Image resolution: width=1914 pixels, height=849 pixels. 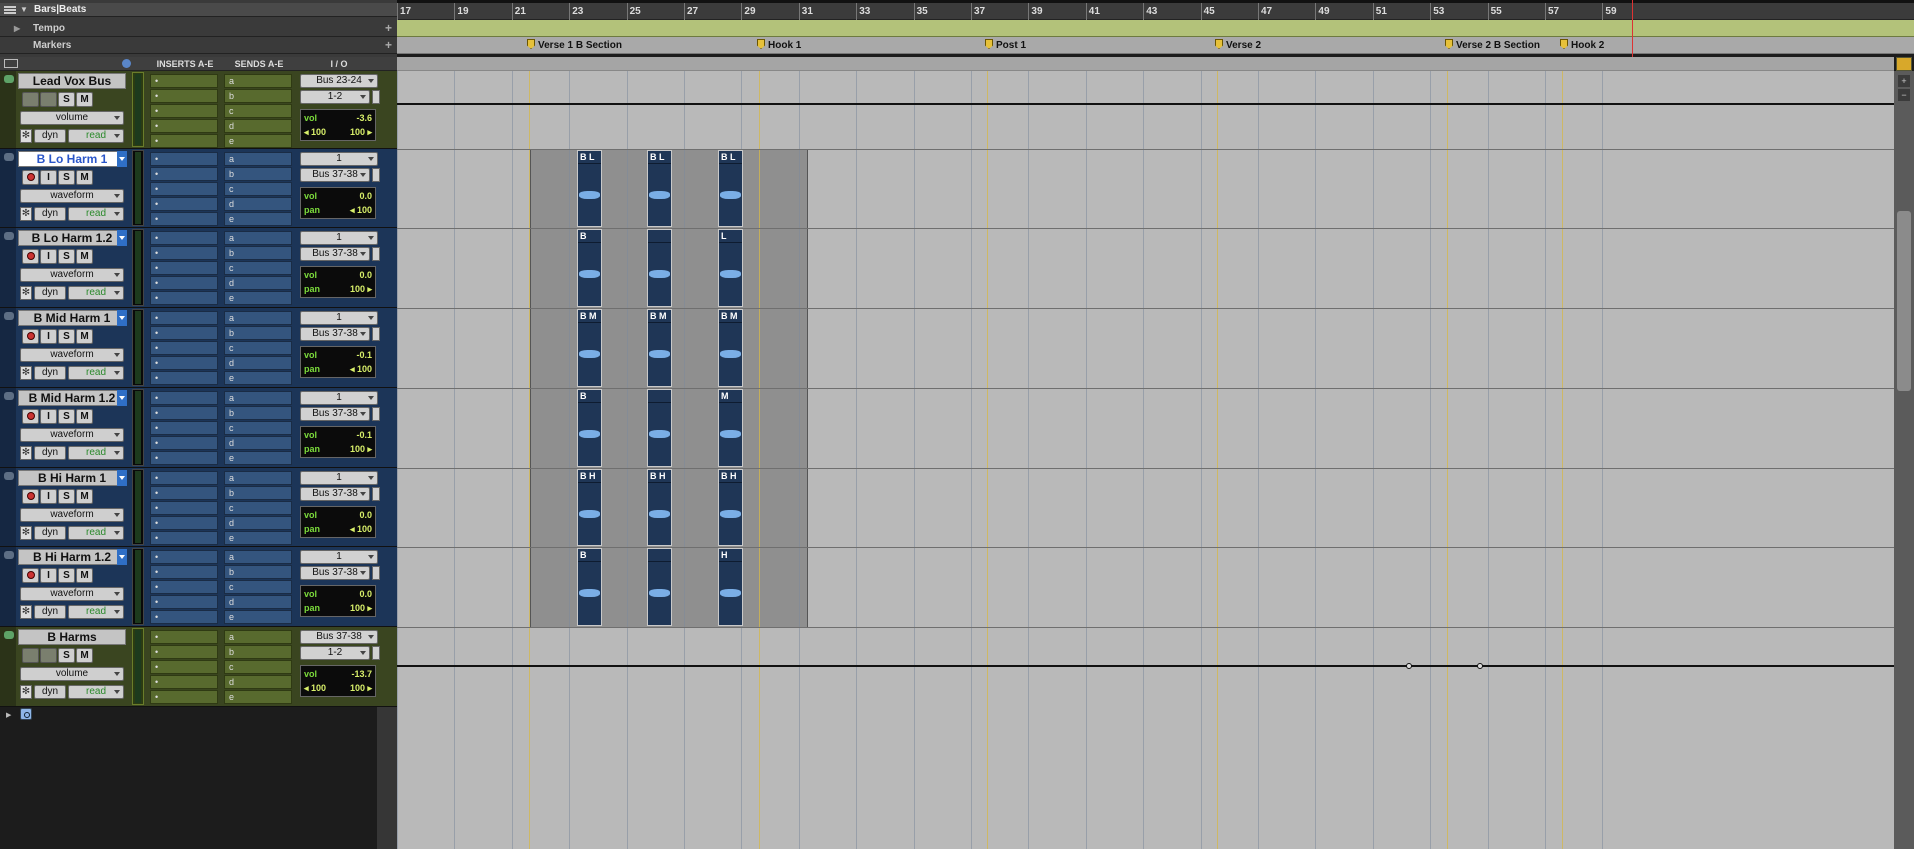 What do you see at coordinates (589, 587) in the screenshot?
I see `audio-clip: B` at bounding box center [589, 587].